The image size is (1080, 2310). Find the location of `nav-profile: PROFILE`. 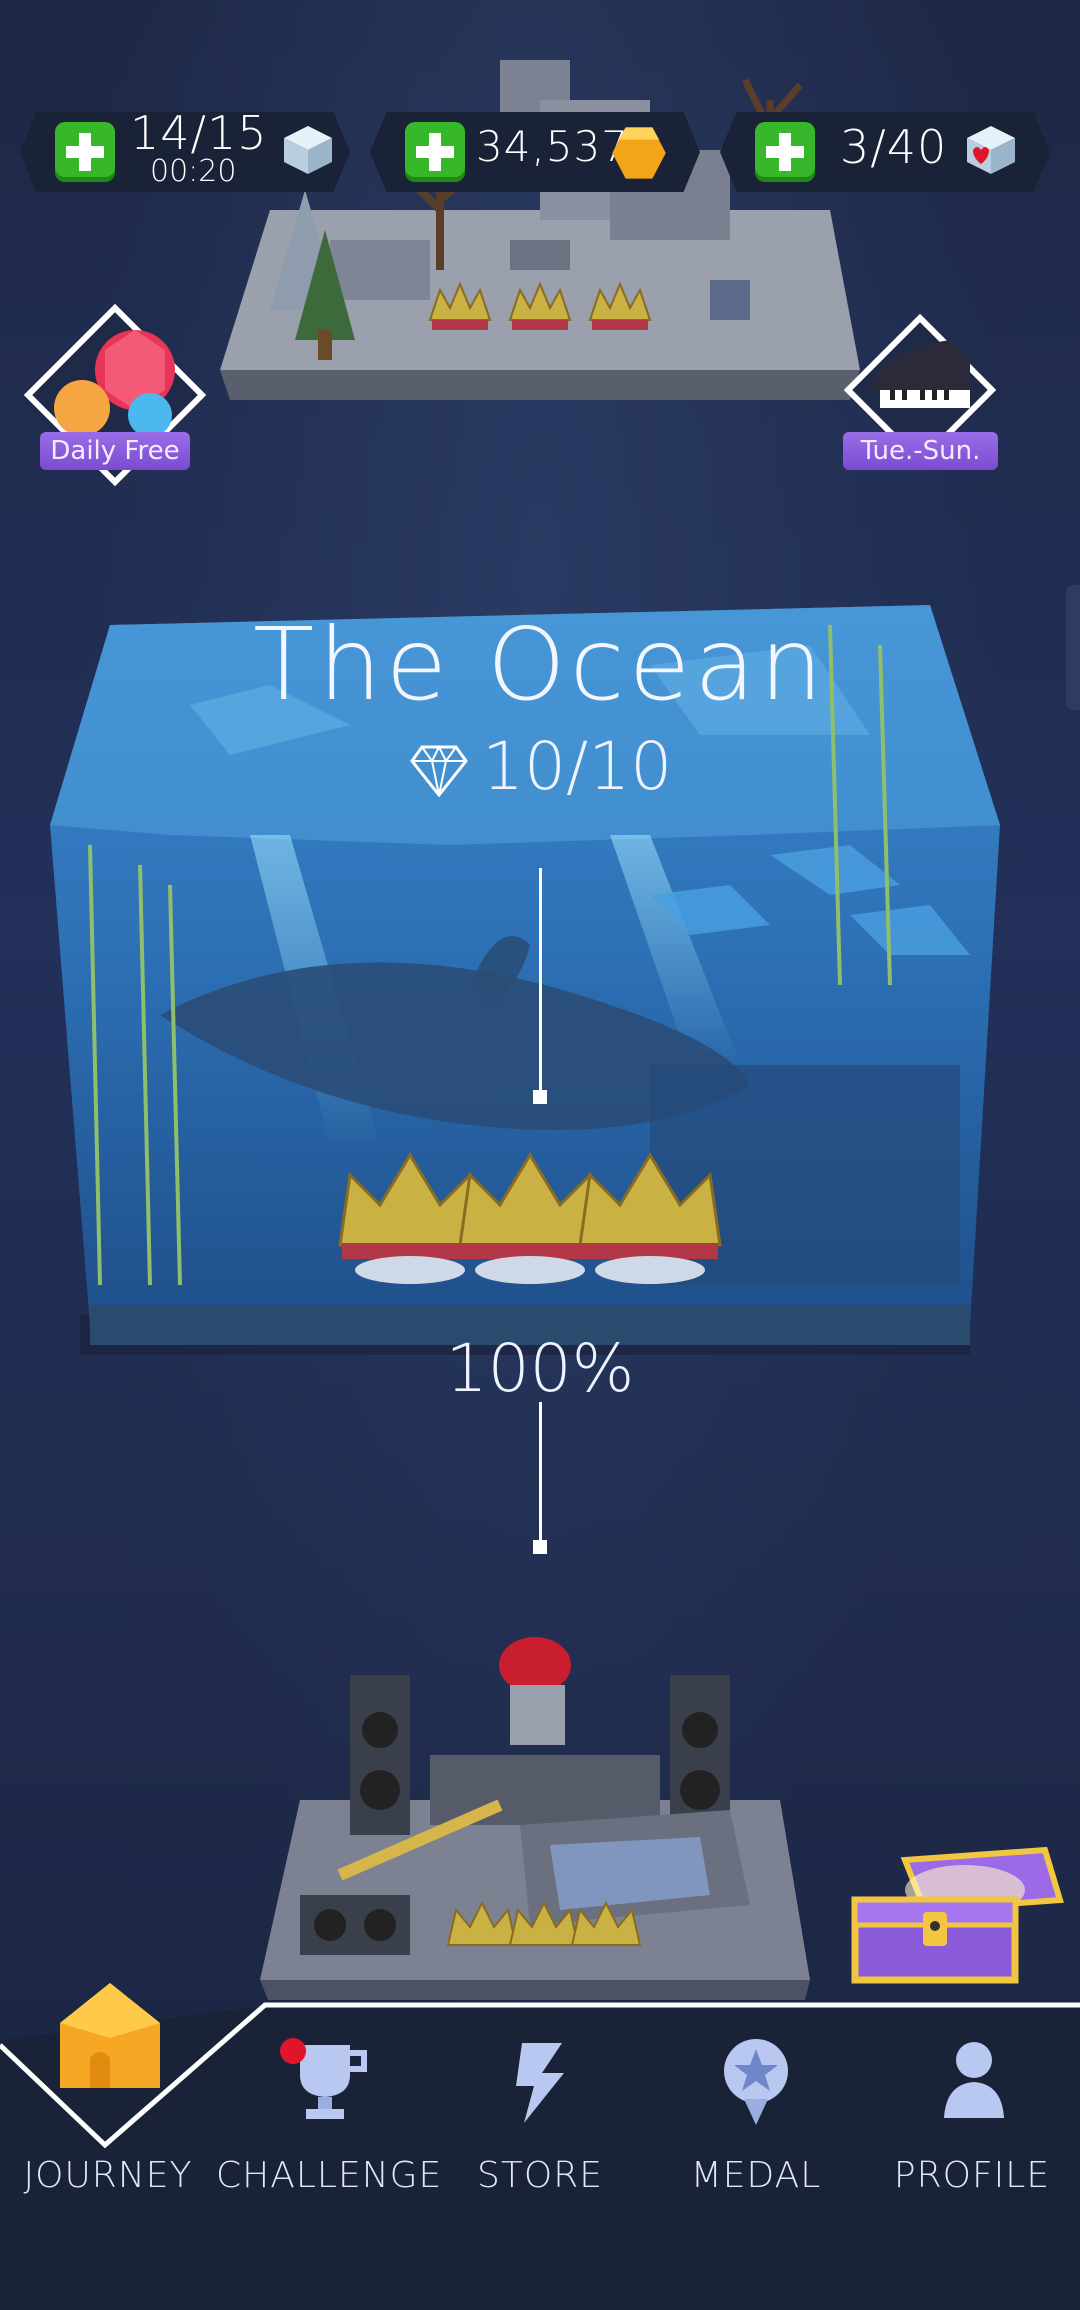

nav-profile: PROFILE is located at coordinates (972, 2155).